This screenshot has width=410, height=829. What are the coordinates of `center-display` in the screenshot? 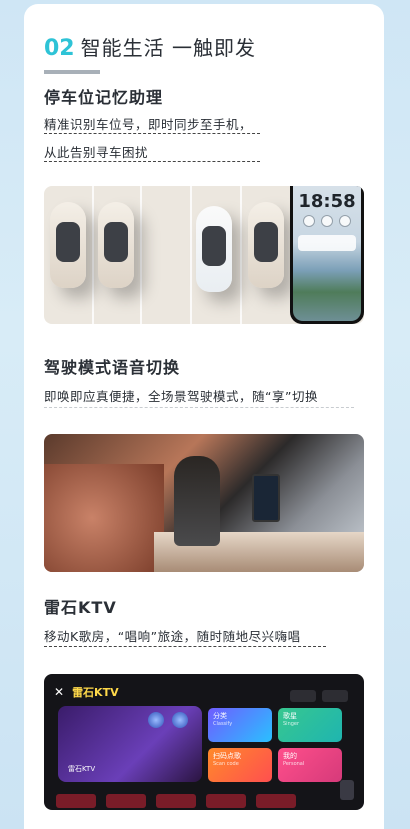 It's located at (266, 498).